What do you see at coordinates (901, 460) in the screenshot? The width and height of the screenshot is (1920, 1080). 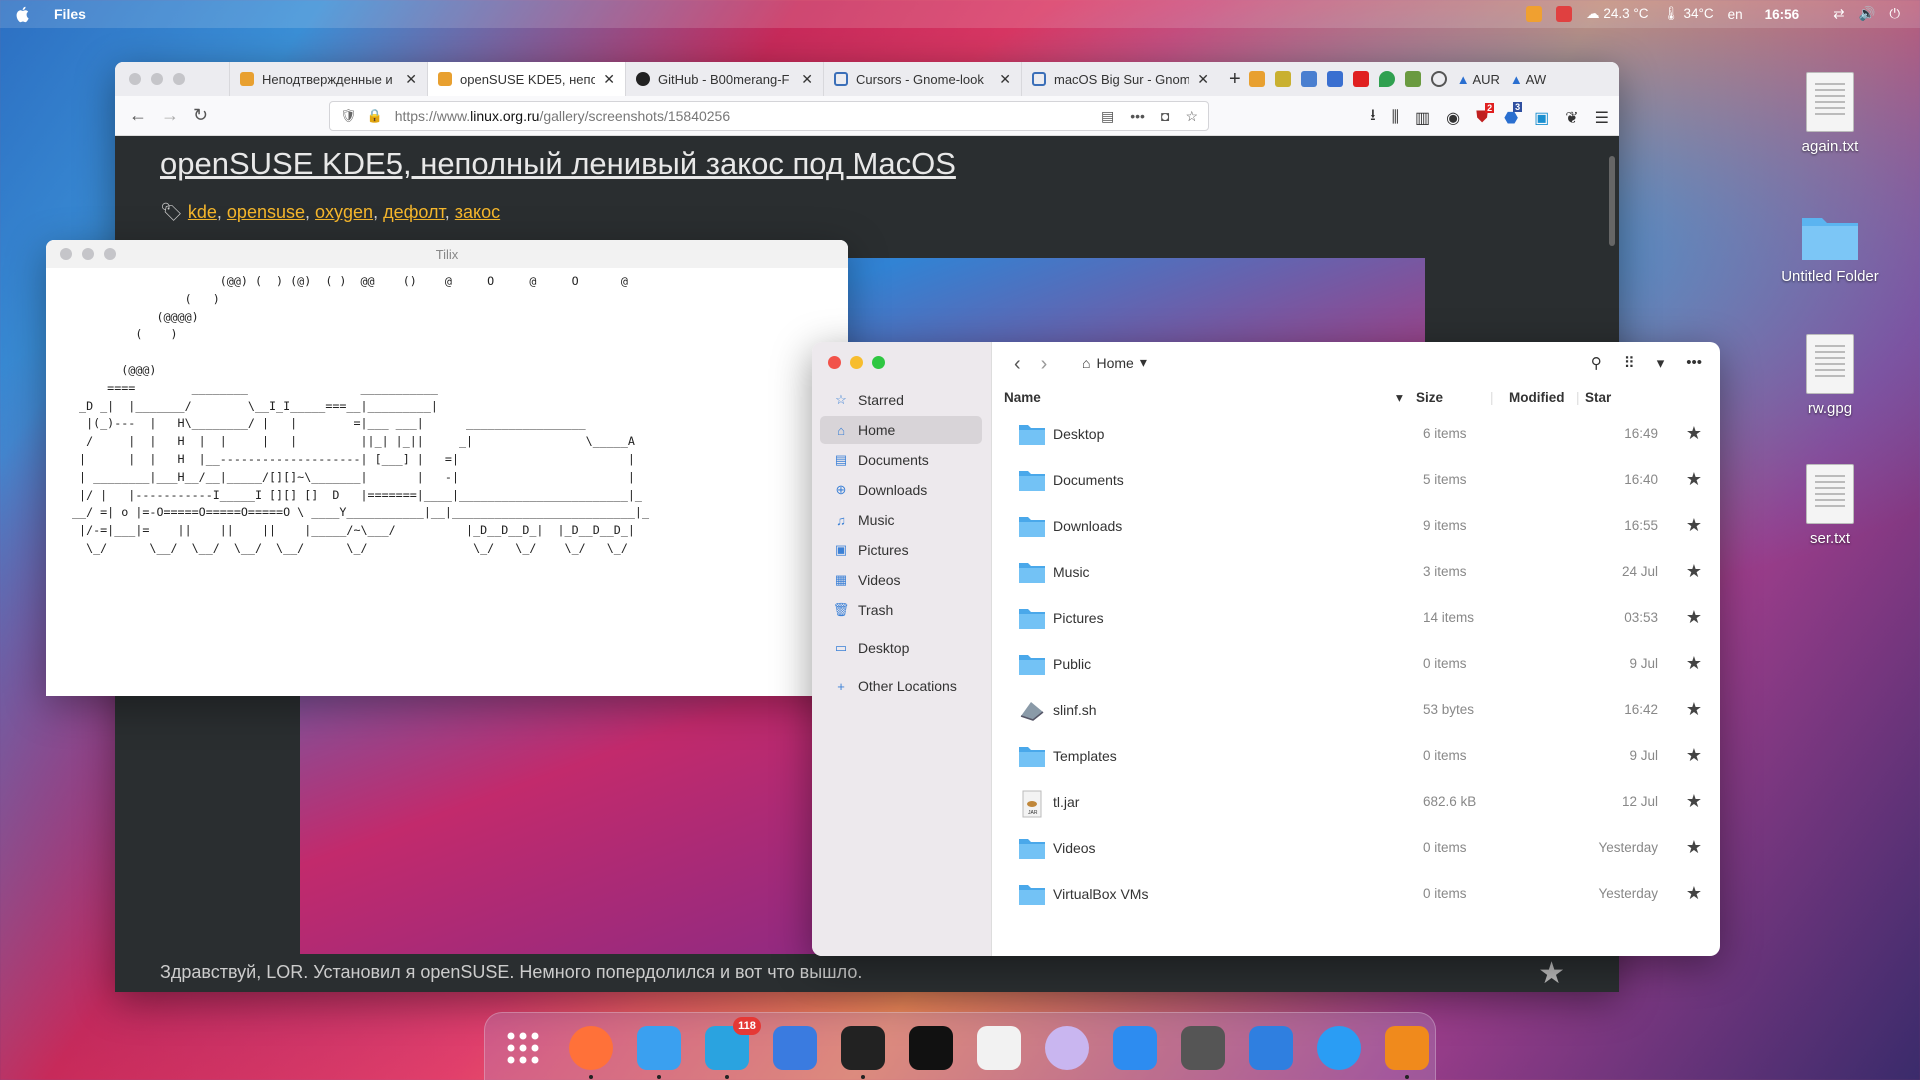 I see `sidebar-item-documents: ▤ Documents` at bounding box center [901, 460].